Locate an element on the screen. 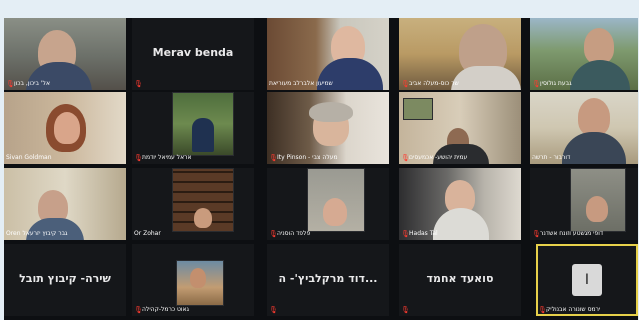 Image resolution: width=639 pixels, height=320 pixels. participant-name: 🎙 ירמס שונורה אבנוליק is located at coordinates (569, 309).